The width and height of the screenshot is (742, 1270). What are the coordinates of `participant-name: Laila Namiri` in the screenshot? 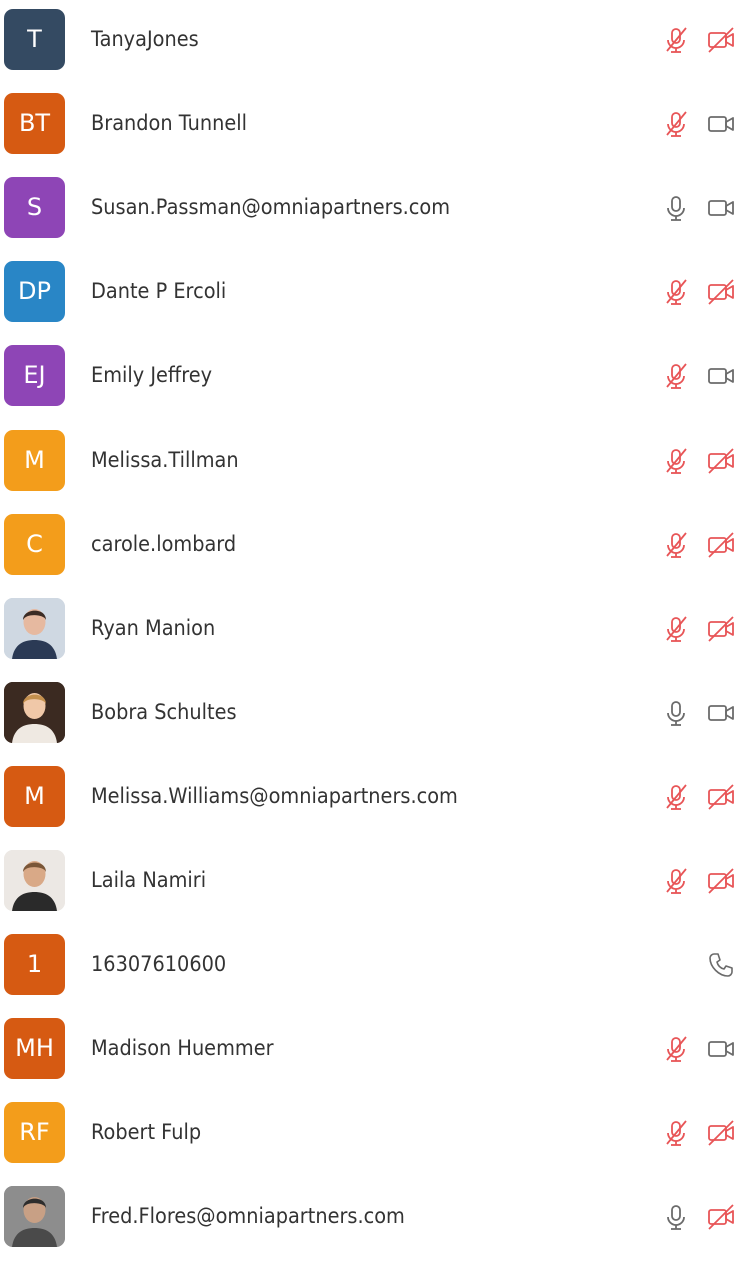 It's located at (149, 880).